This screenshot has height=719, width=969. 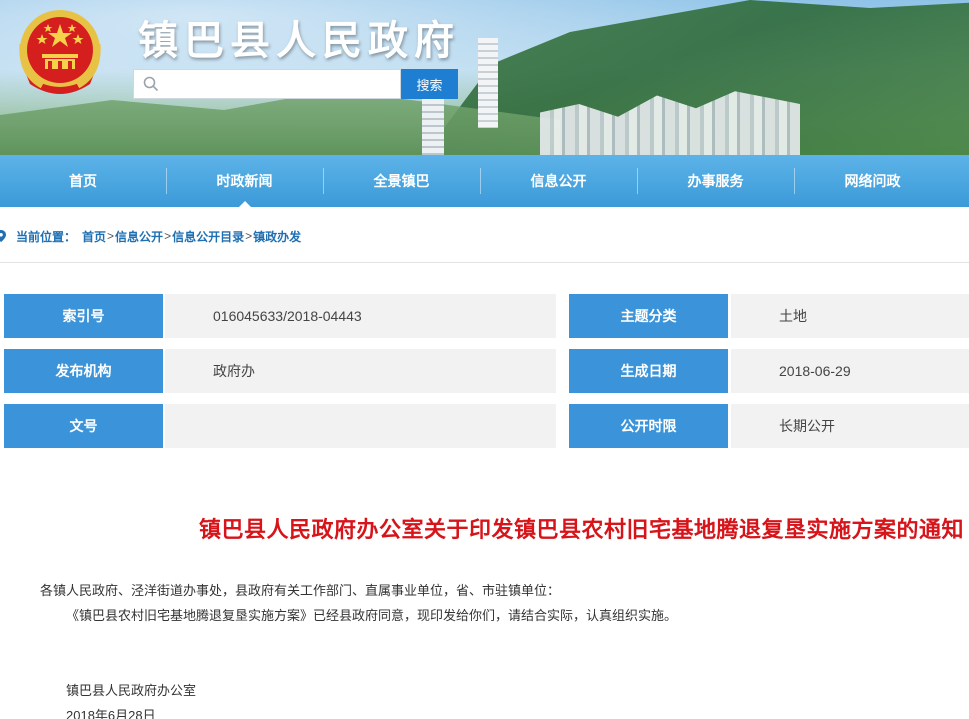 I want to click on document-date: 2018年6月28日, so click(x=111, y=713).